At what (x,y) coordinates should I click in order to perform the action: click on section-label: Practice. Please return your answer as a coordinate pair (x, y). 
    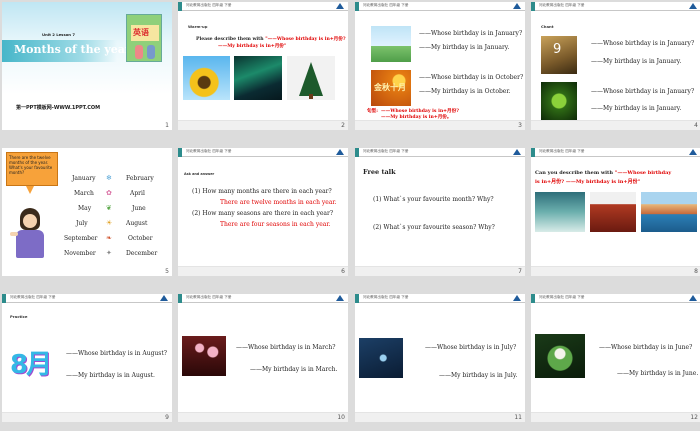
    Looking at the image, I should click on (19, 316).